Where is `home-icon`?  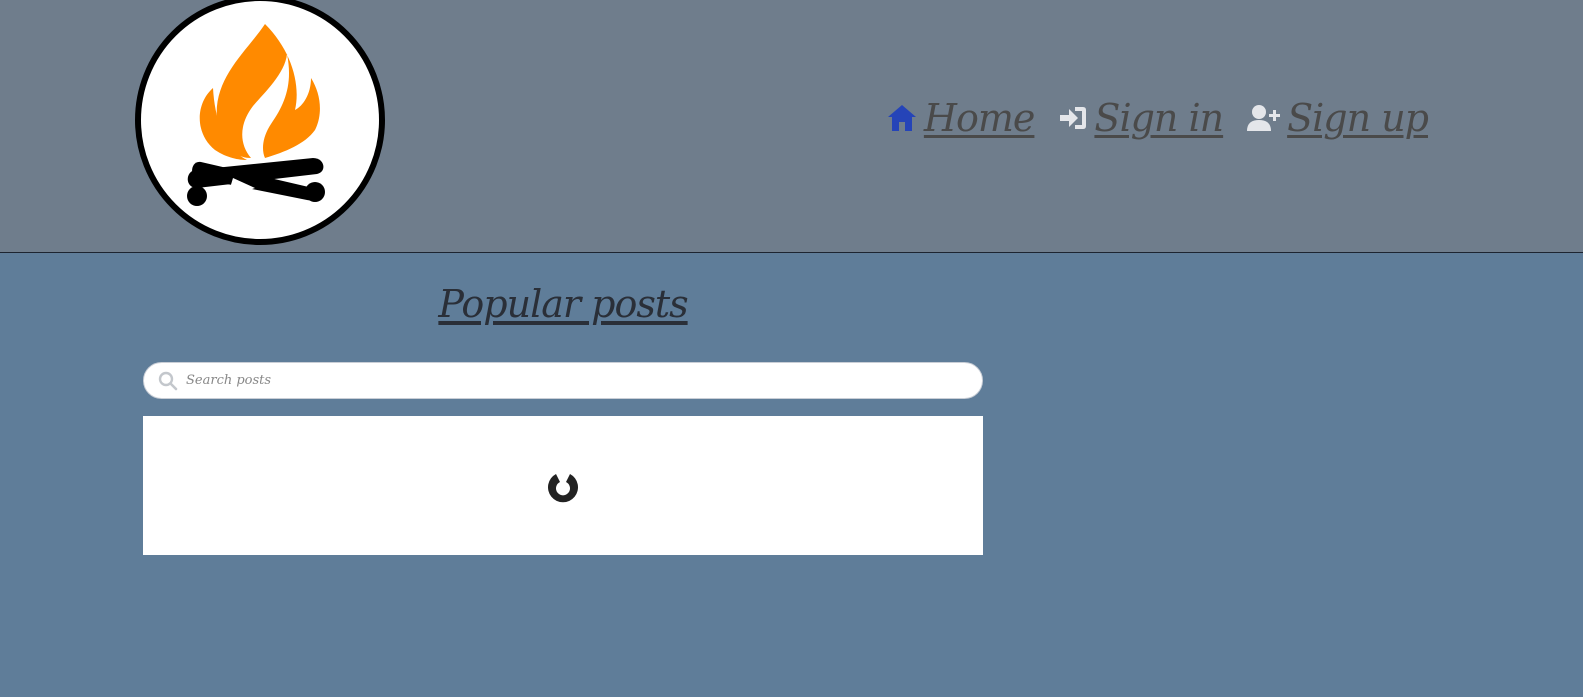
home-icon is located at coordinates (902, 118).